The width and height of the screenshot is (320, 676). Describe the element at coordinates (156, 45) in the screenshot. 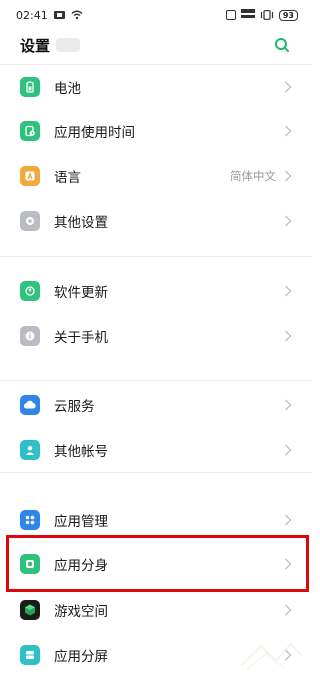

I see `app-header: 设置` at that location.